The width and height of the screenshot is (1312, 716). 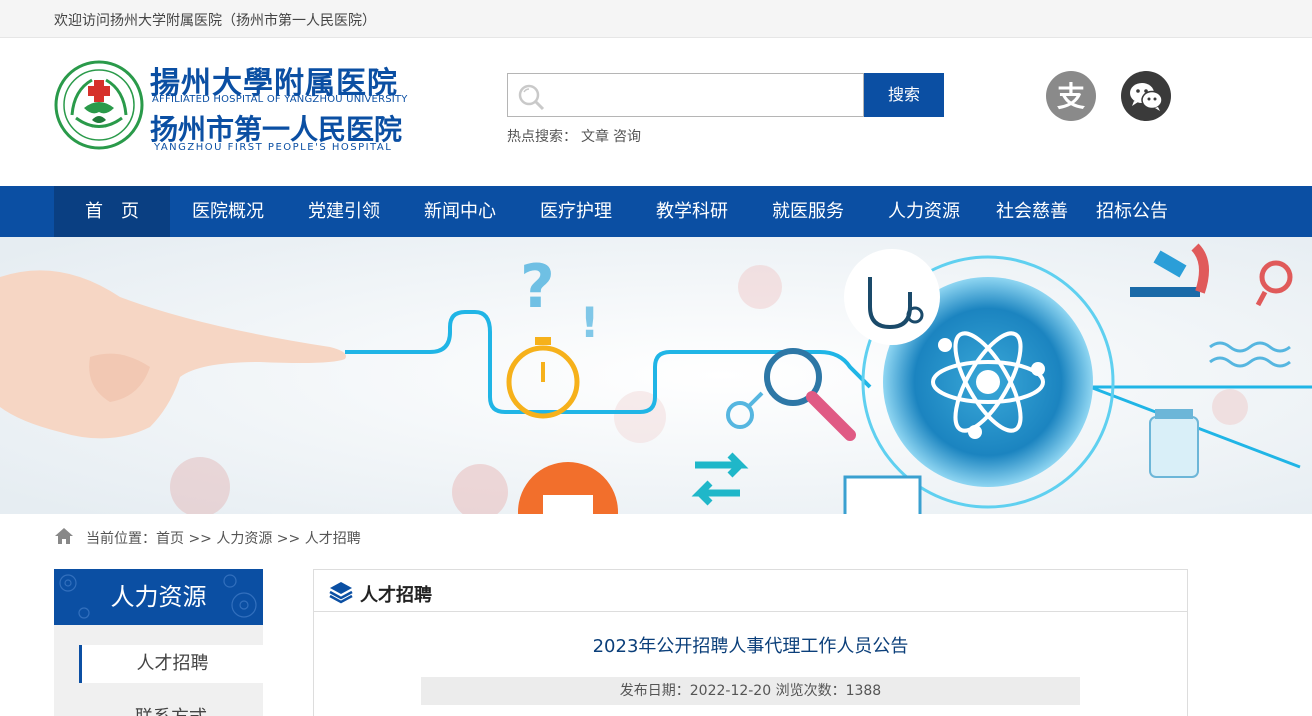 I want to click on nav-item-service: 就医服务, so click(x=808, y=211).